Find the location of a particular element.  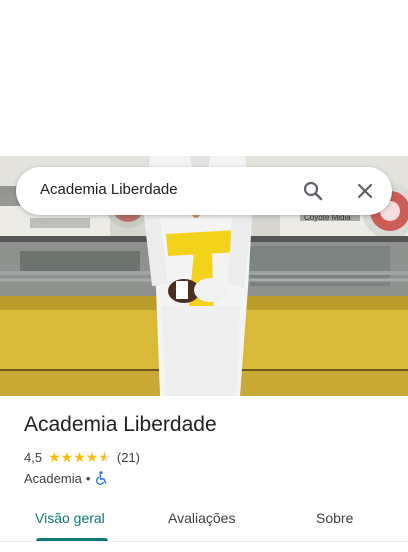

tabs-divider is located at coordinates (204, 541).